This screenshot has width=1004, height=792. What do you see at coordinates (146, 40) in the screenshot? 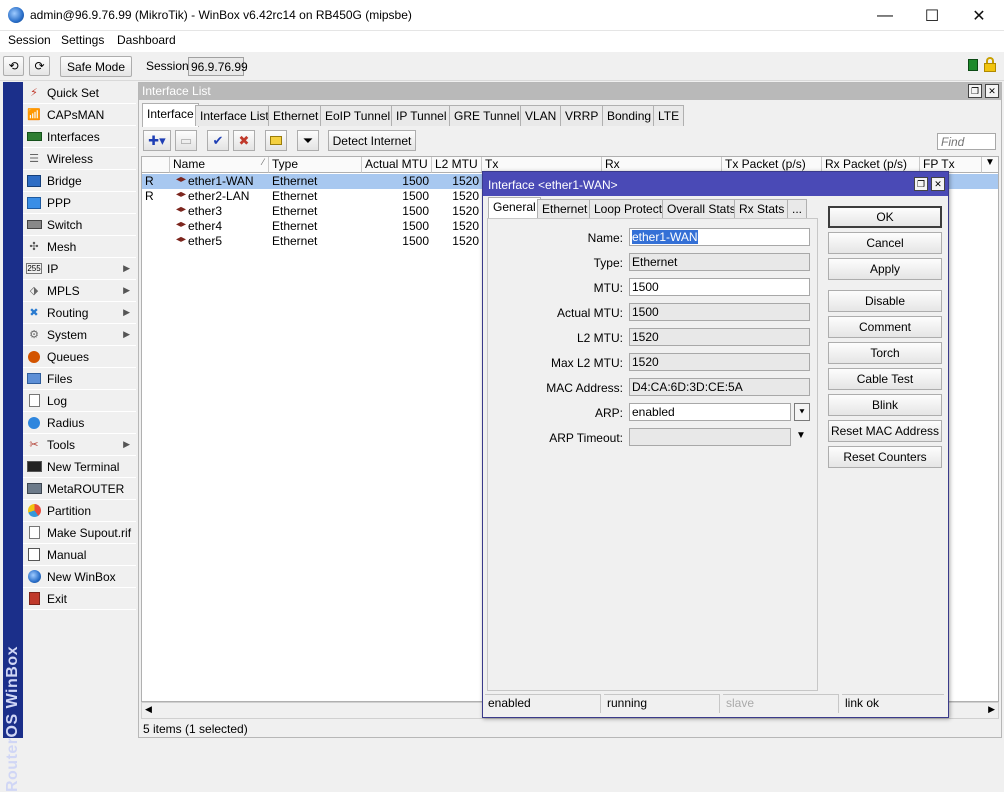
I see `menu-dashboard: Dashboard` at bounding box center [146, 40].